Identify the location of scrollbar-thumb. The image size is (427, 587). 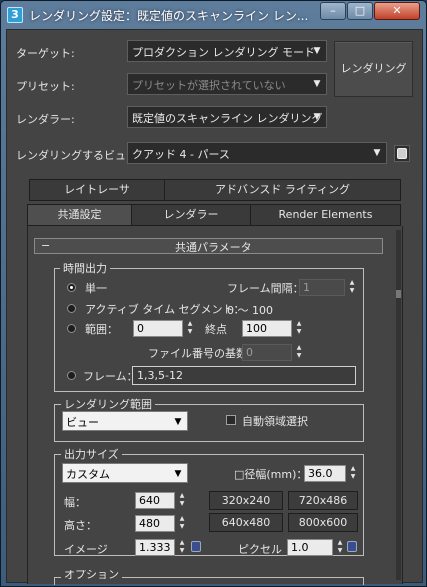
(398, 294).